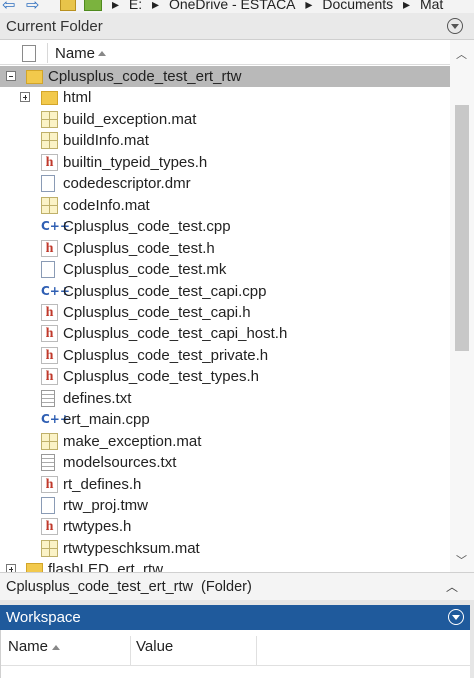 Image resolution: width=474 pixels, height=678 pixels. What do you see at coordinates (431, 6) in the screenshot?
I see `breadcrumb-item: Mat` at bounding box center [431, 6].